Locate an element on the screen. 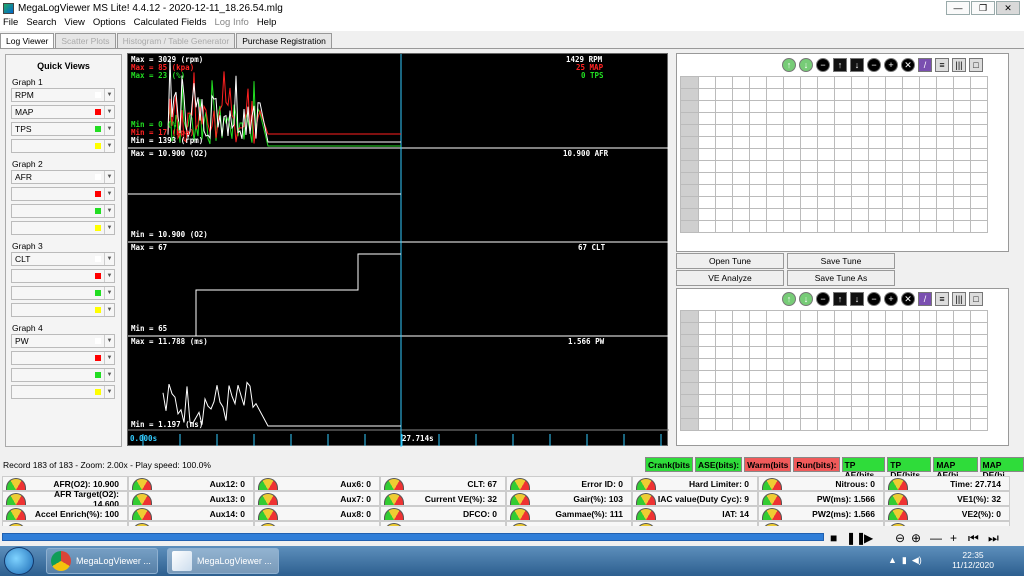  zoom-in-icon: ⊕ is located at coordinates (916, 538).